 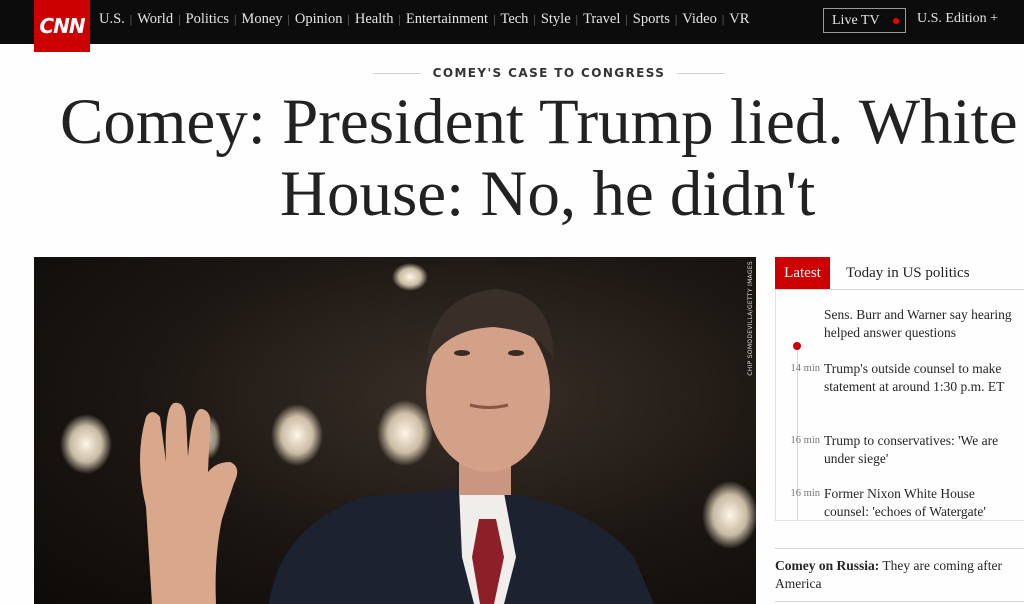 I want to click on nav-link-us: U.S., so click(x=112, y=19).